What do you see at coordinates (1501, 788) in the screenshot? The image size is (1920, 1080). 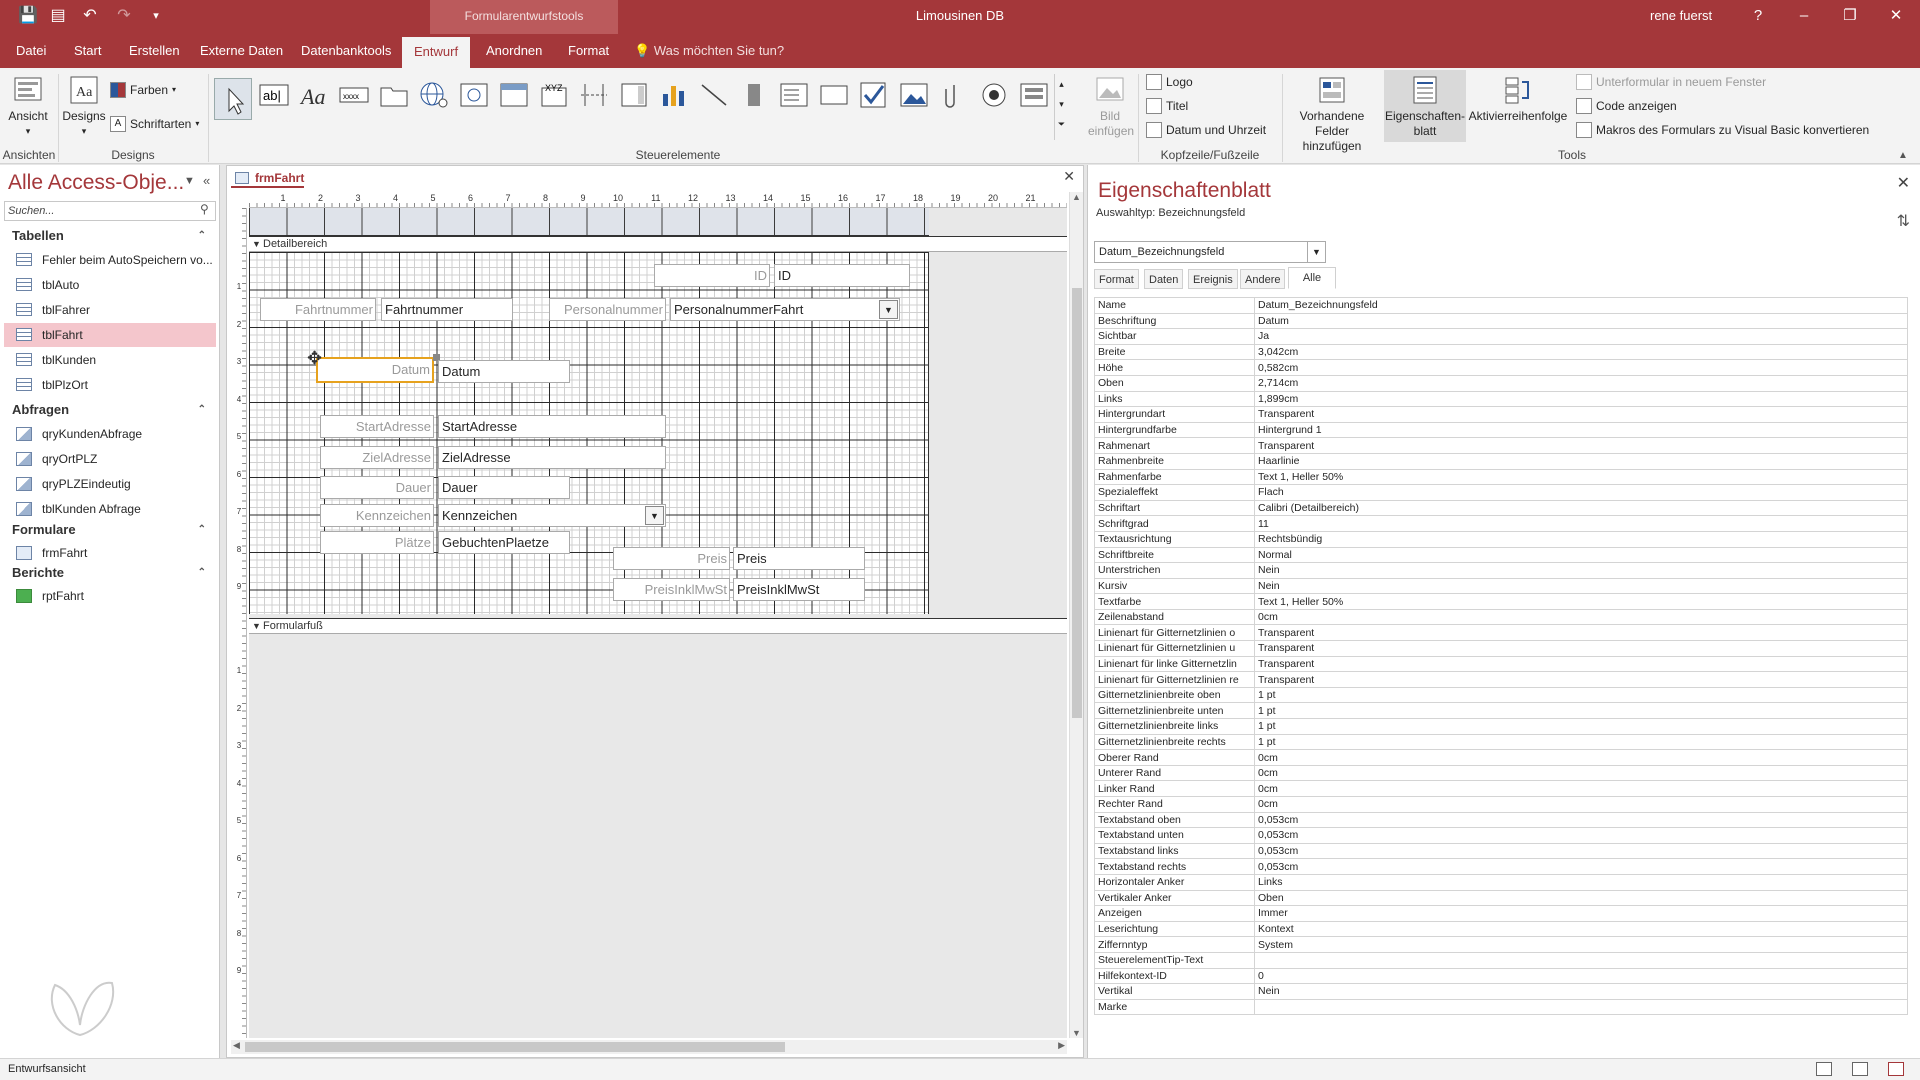 I see `property-row: Linker Rand 0cm` at bounding box center [1501, 788].